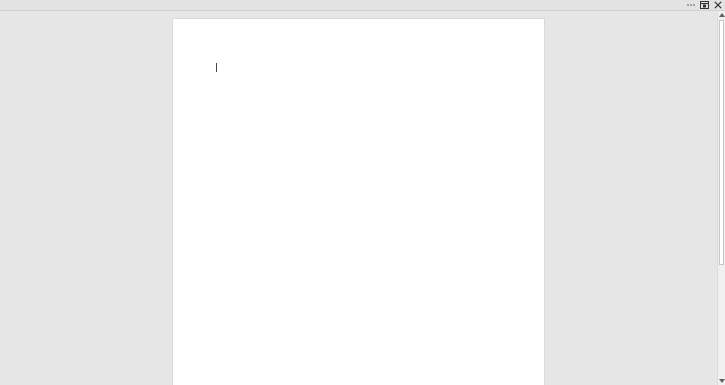 This screenshot has height=385, width=725. I want to click on more-icon, so click(691, 5).